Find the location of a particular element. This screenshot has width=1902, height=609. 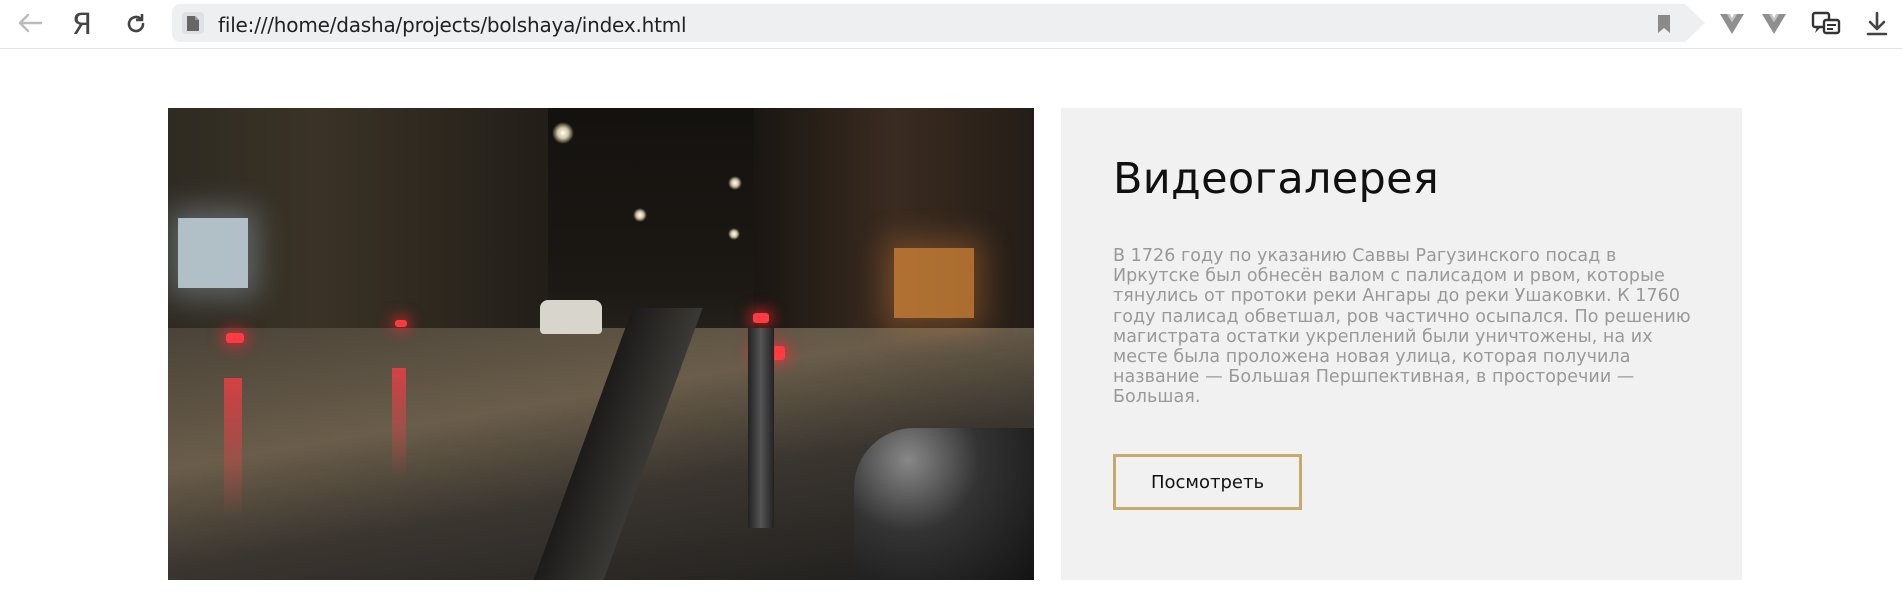

yandex-icon: Я is located at coordinates (82, 24).